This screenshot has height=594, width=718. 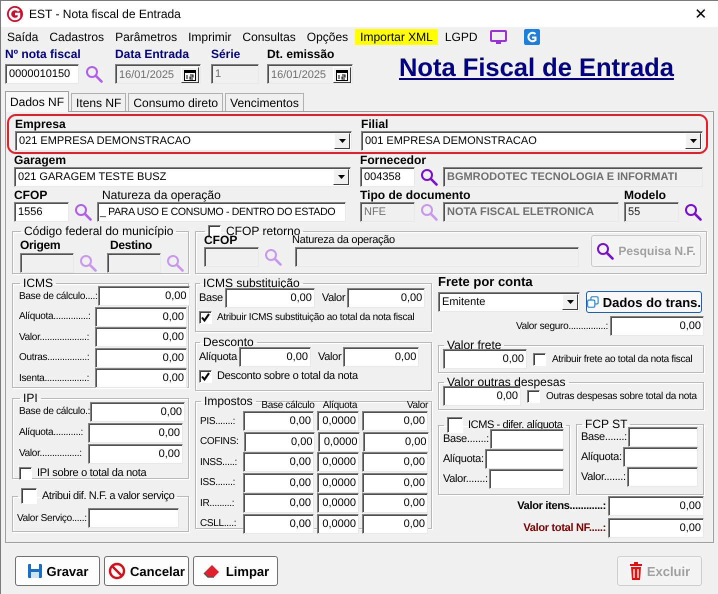 What do you see at coordinates (76, 36) in the screenshot?
I see `menu-item: Cadastros` at bounding box center [76, 36].